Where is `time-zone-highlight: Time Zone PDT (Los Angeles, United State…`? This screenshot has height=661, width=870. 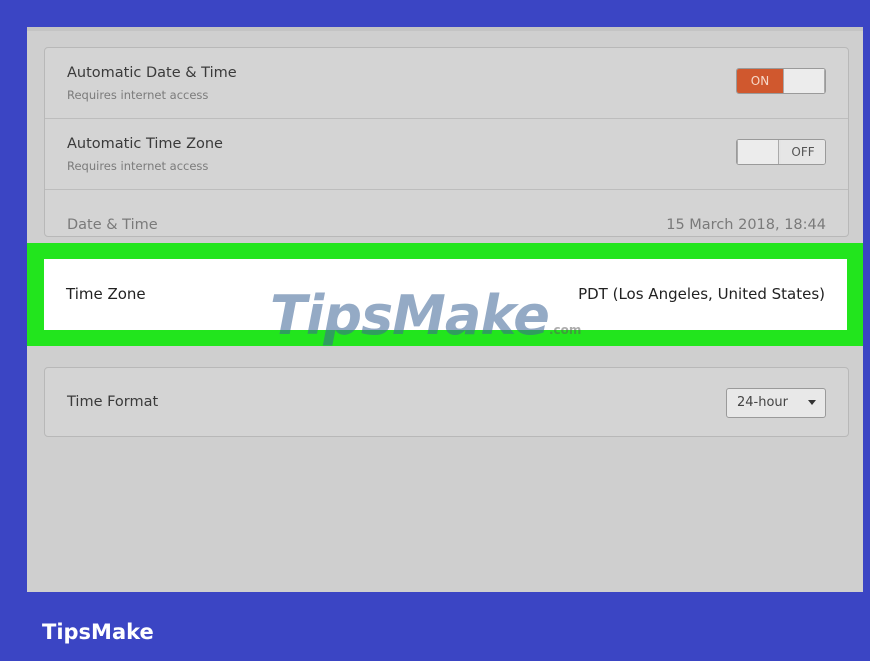
time-zone-highlight: Time Zone PDT (Los Angeles, United State… is located at coordinates (445, 294).